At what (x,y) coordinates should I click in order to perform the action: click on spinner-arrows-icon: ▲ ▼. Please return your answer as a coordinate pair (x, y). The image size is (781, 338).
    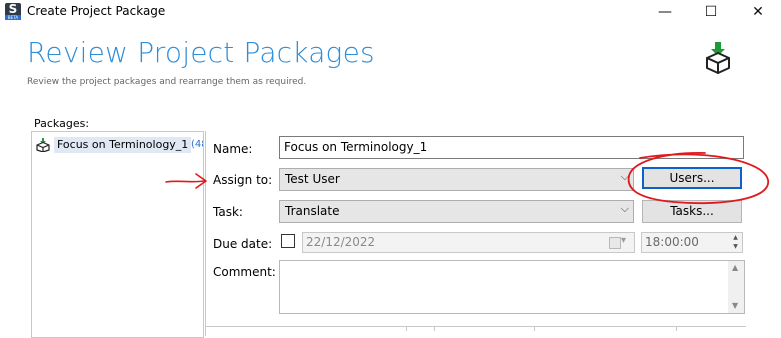
    Looking at the image, I should click on (735, 242).